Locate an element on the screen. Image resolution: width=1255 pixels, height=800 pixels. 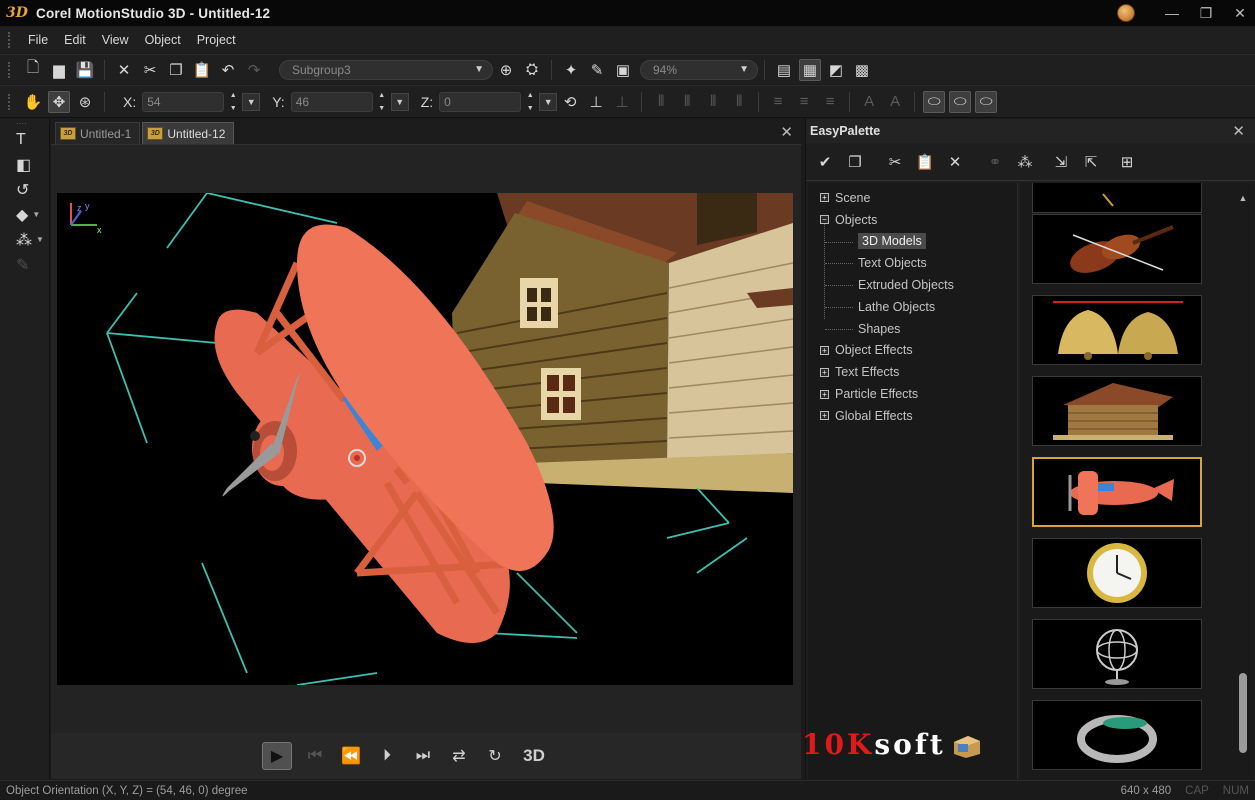
new-file-icon: 🗋 is located at coordinates (33, 70).